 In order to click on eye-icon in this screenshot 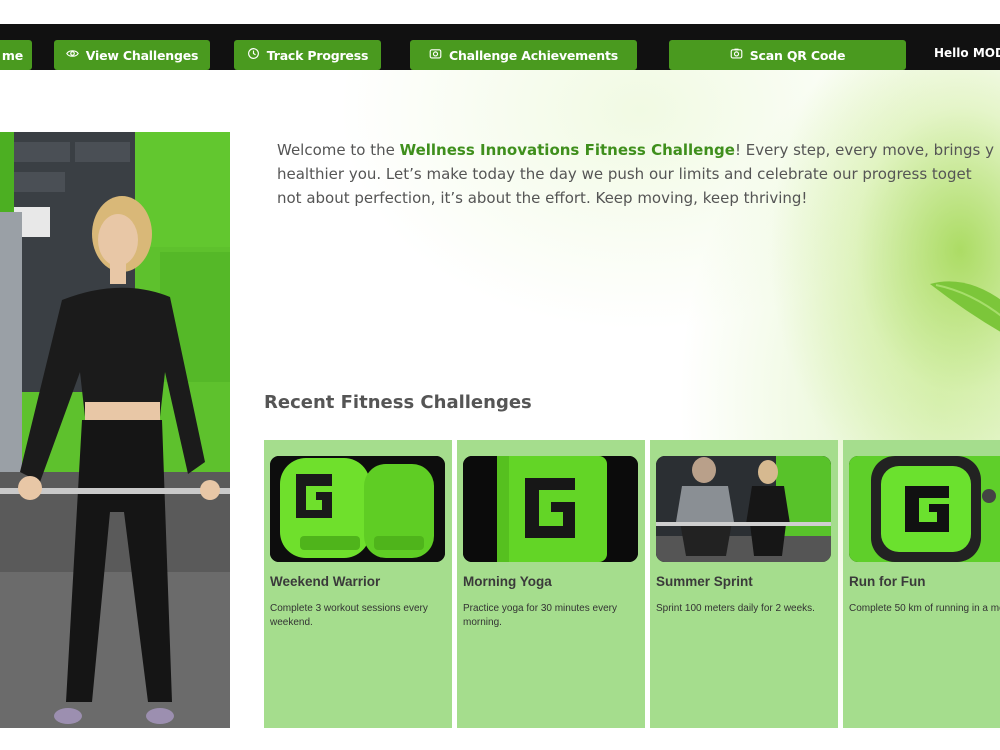, I will do `click(72, 55)`.